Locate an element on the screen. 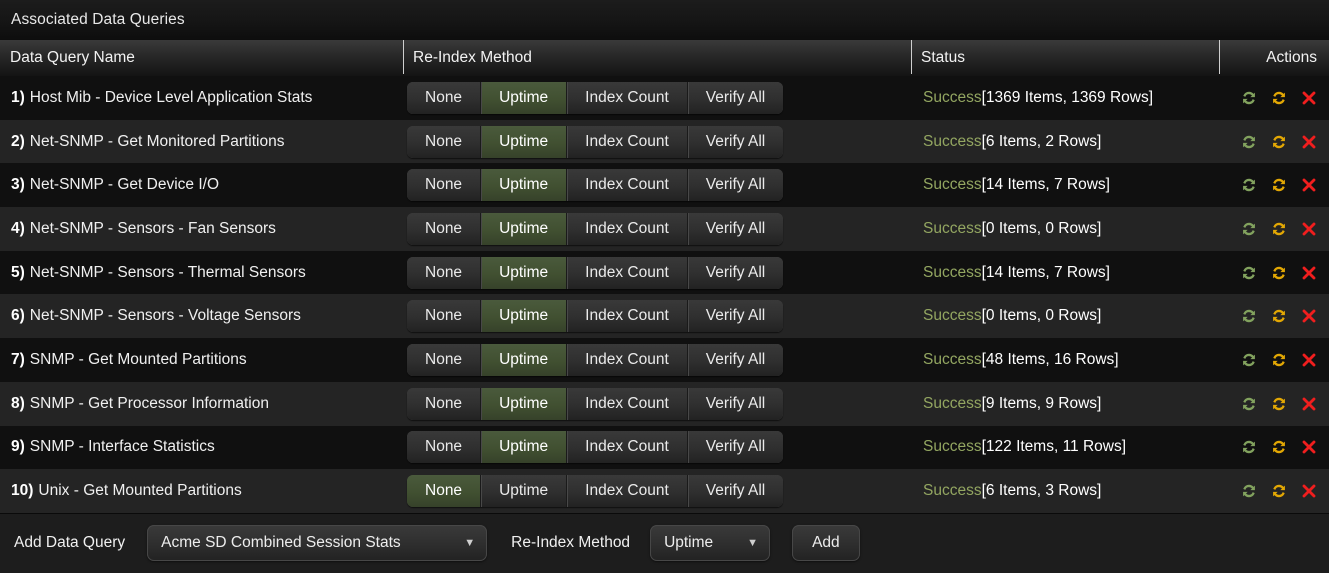 The height and width of the screenshot is (573, 1329). cell-data-query-name: 7) SNMP - Get Mounted Partitions is located at coordinates (201, 360).